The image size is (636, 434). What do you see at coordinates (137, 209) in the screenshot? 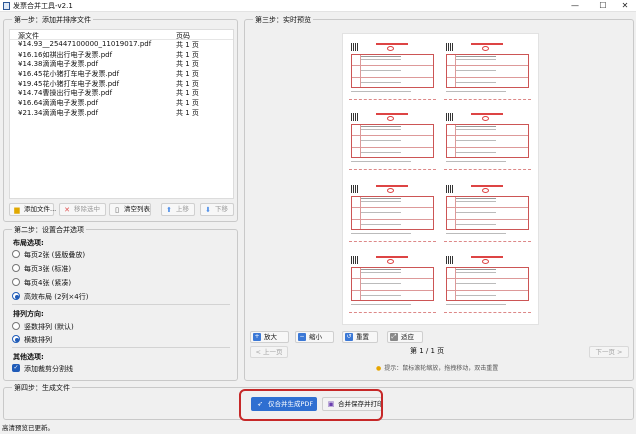
I see `clear-list-label: 清空列表` at bounding box center [137, 209].